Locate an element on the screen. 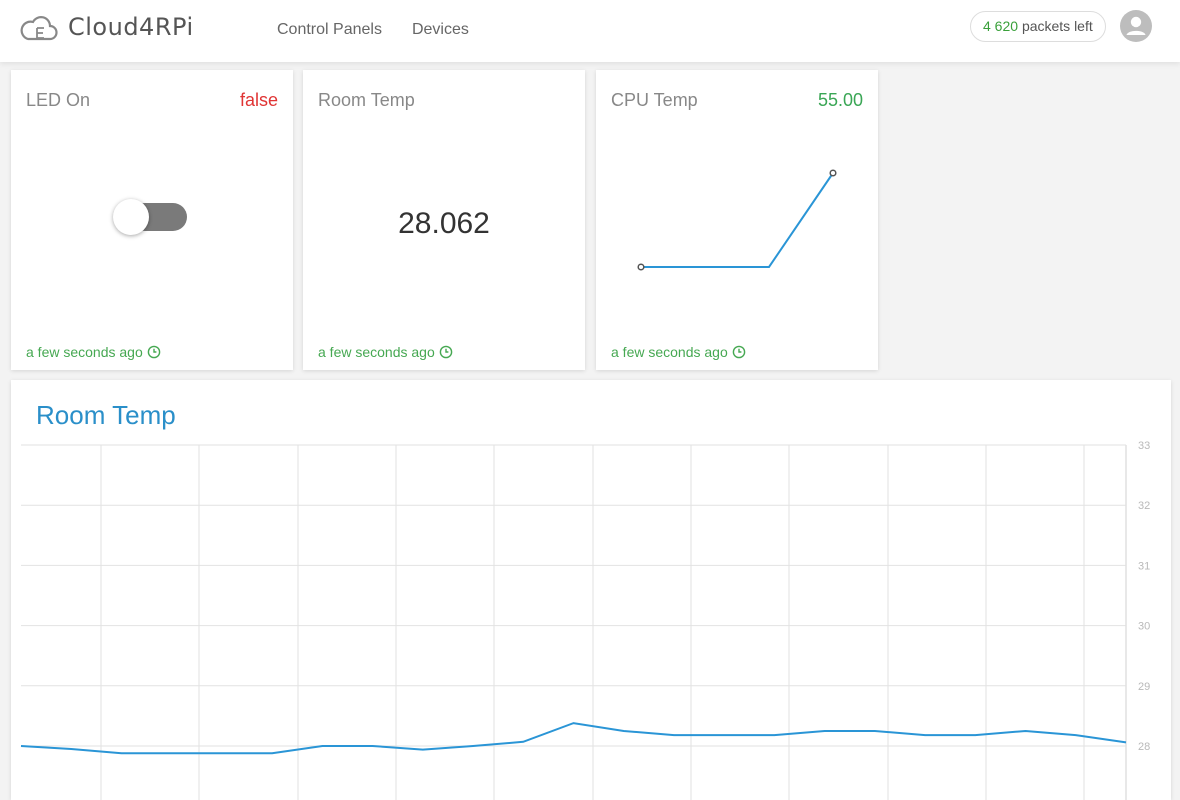 The height and width of the screenshot is (800, 1180). brand-logo: Cloud4RPi is located at coordinates (107, 27).